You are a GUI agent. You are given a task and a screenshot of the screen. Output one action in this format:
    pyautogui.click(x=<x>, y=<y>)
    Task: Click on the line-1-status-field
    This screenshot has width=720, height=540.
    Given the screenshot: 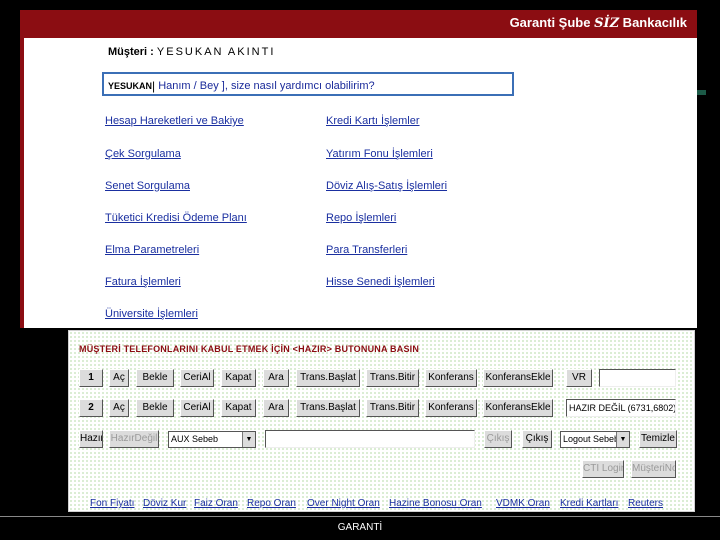 What is the action you would take?
    pyautogui.click(x=637, y=378)
    